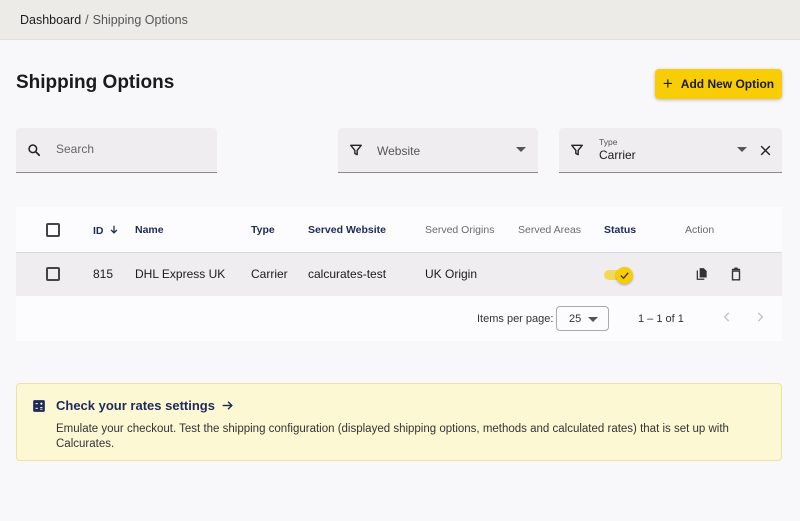 This screenshot has width=800, height=521. I want to click on delete-icon, so click(736, 274).